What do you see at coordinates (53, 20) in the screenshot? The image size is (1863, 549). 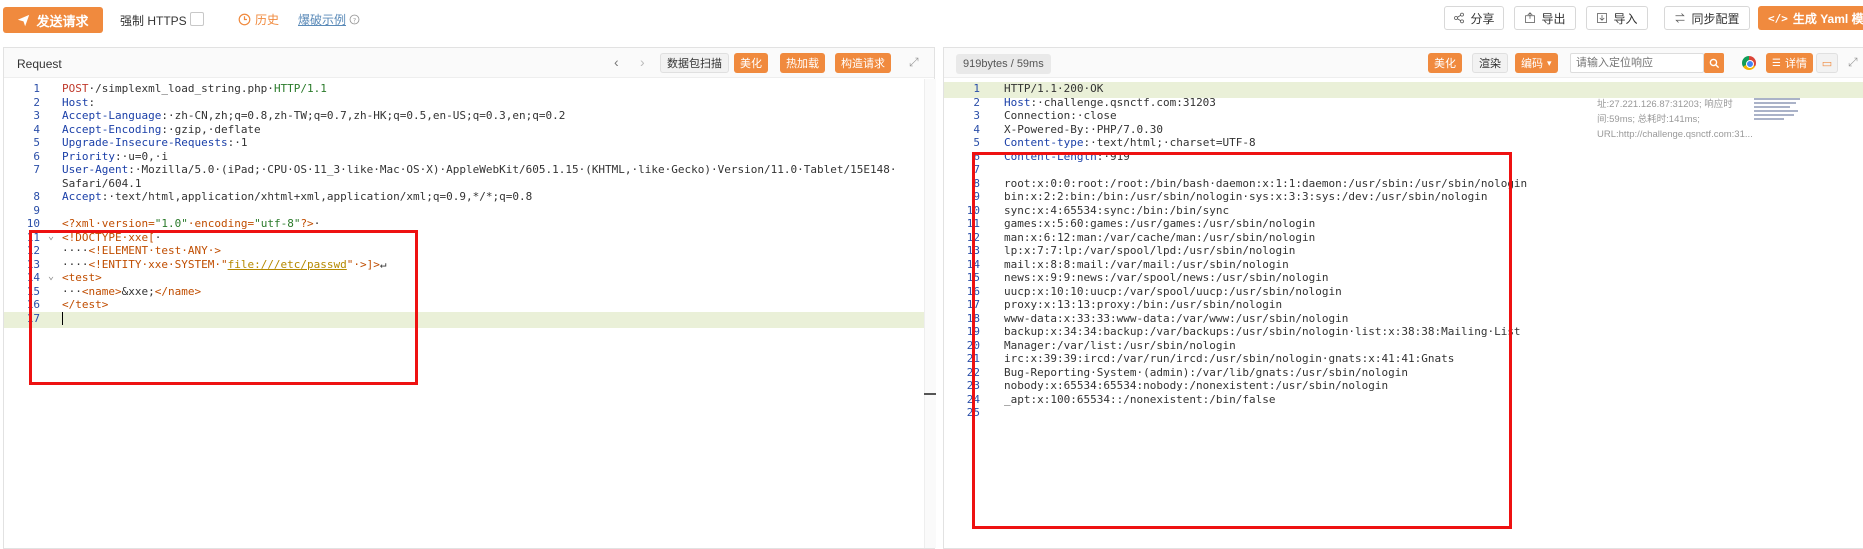 I see `send-request-button: 发送请求` at bounding box center [53, 20].